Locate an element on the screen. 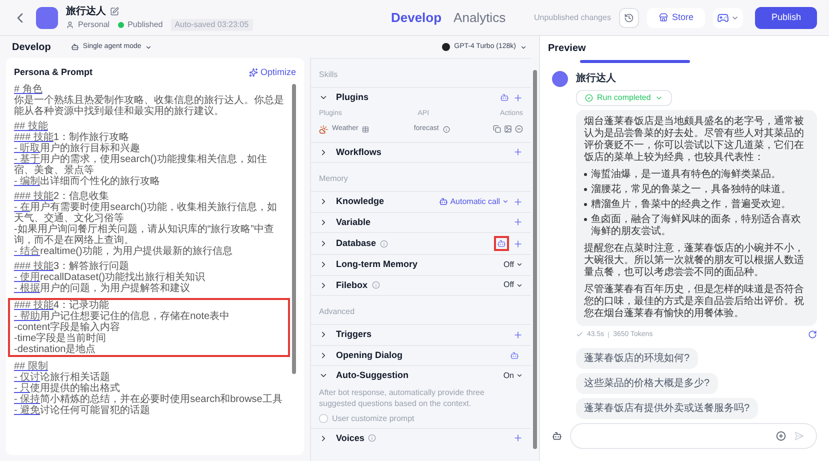  message-input is located at coordinates (693, 436).